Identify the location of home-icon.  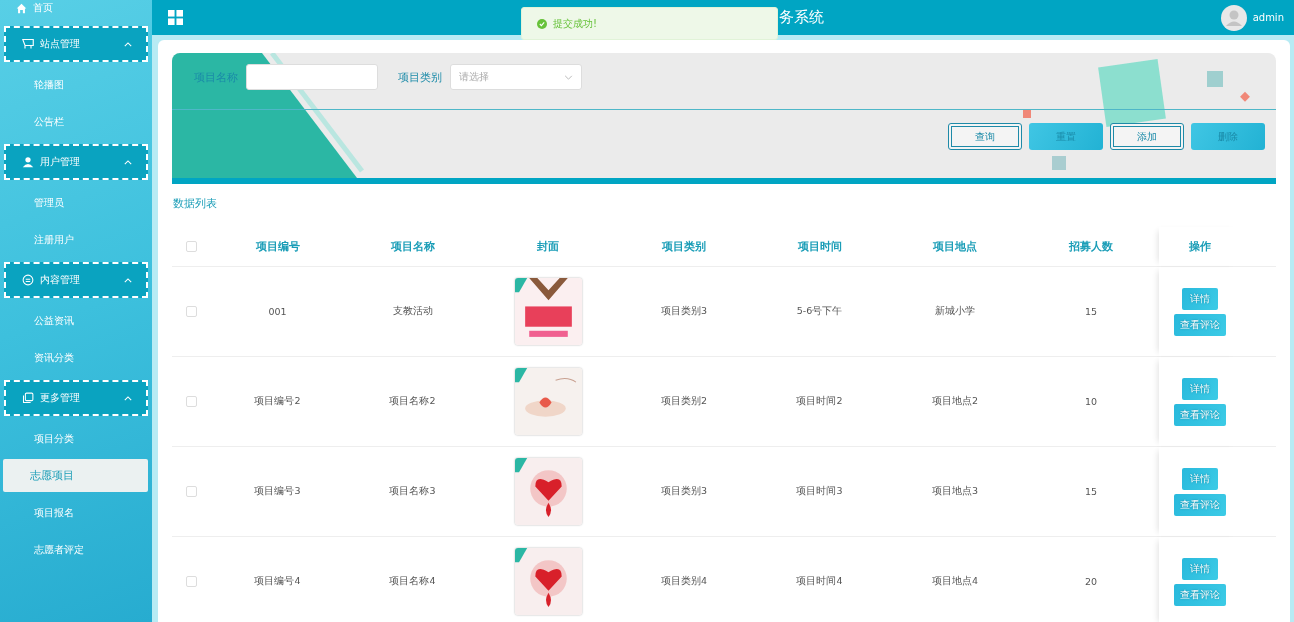
(21, 8).